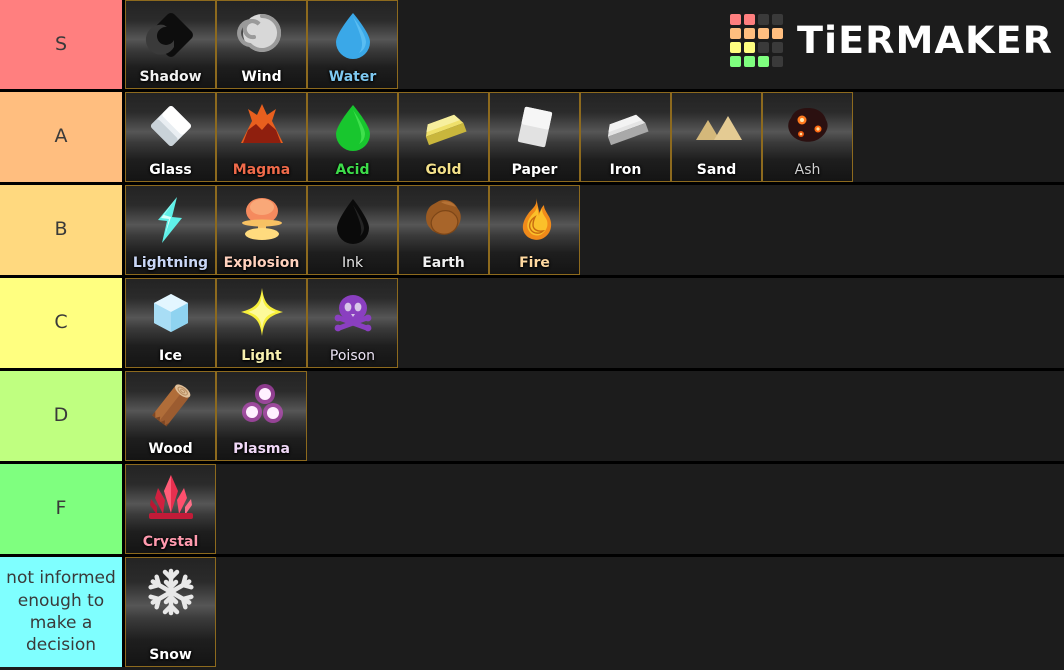 This screenshot has height=670, width=1064. Describe the element at coordinates (62, 230) in the screenshot. I see `tier-label: B` at that location.